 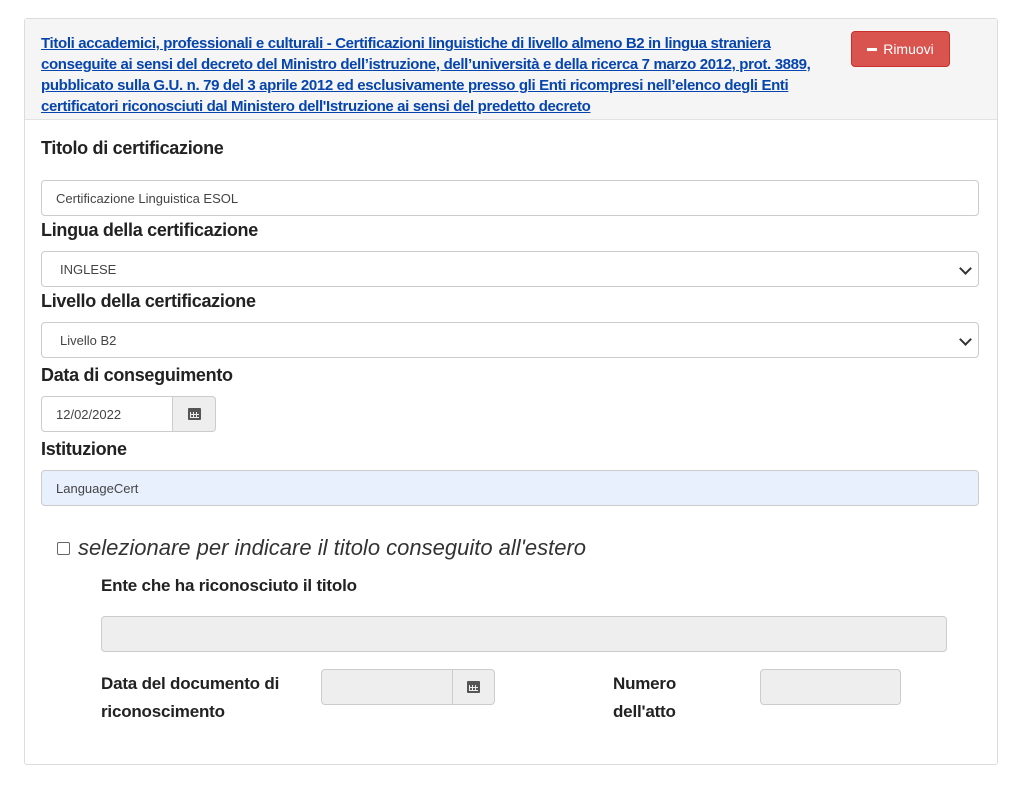 I want to click on data-documento-input, so click(x=387, y=687).